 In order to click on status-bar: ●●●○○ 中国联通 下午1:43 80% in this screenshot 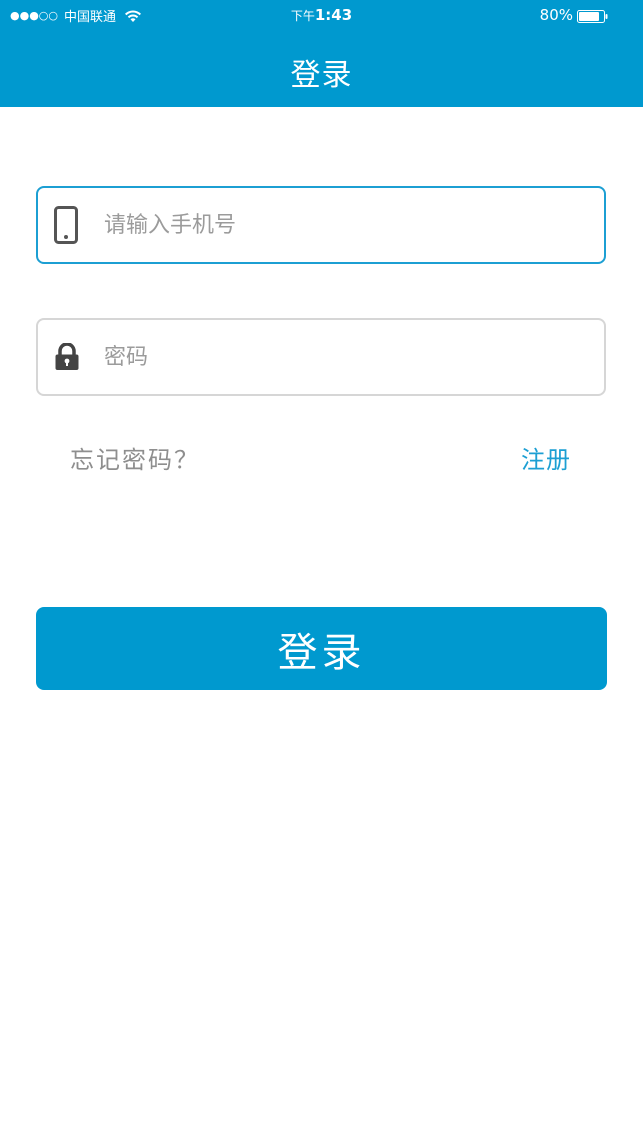, I will do `click(321, 16)`.